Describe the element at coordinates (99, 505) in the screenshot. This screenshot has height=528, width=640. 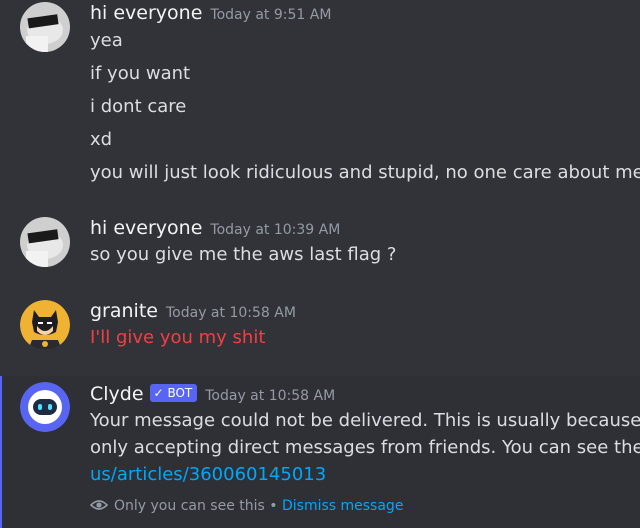
I see `eye-icon` at that location.